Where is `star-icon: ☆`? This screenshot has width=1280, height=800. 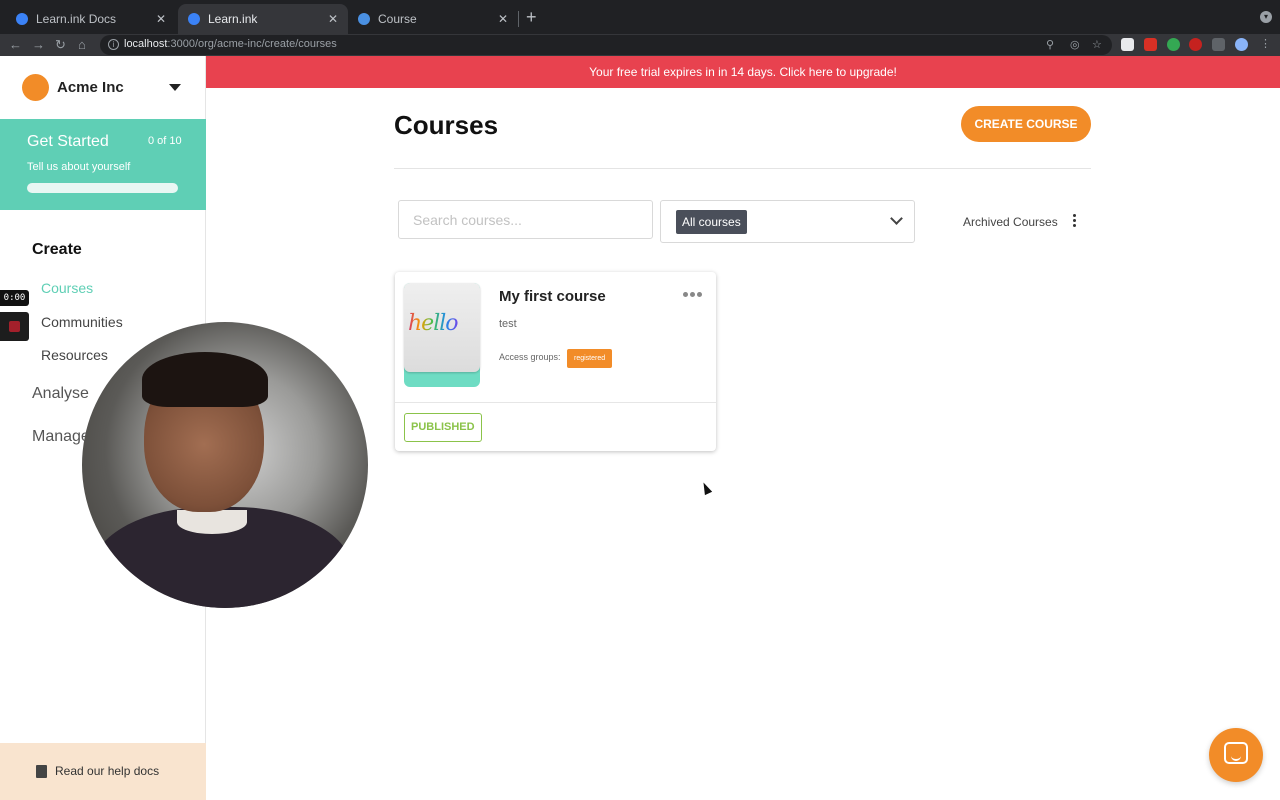 star-icon: ☆ is located at coordinates (1097, 44).